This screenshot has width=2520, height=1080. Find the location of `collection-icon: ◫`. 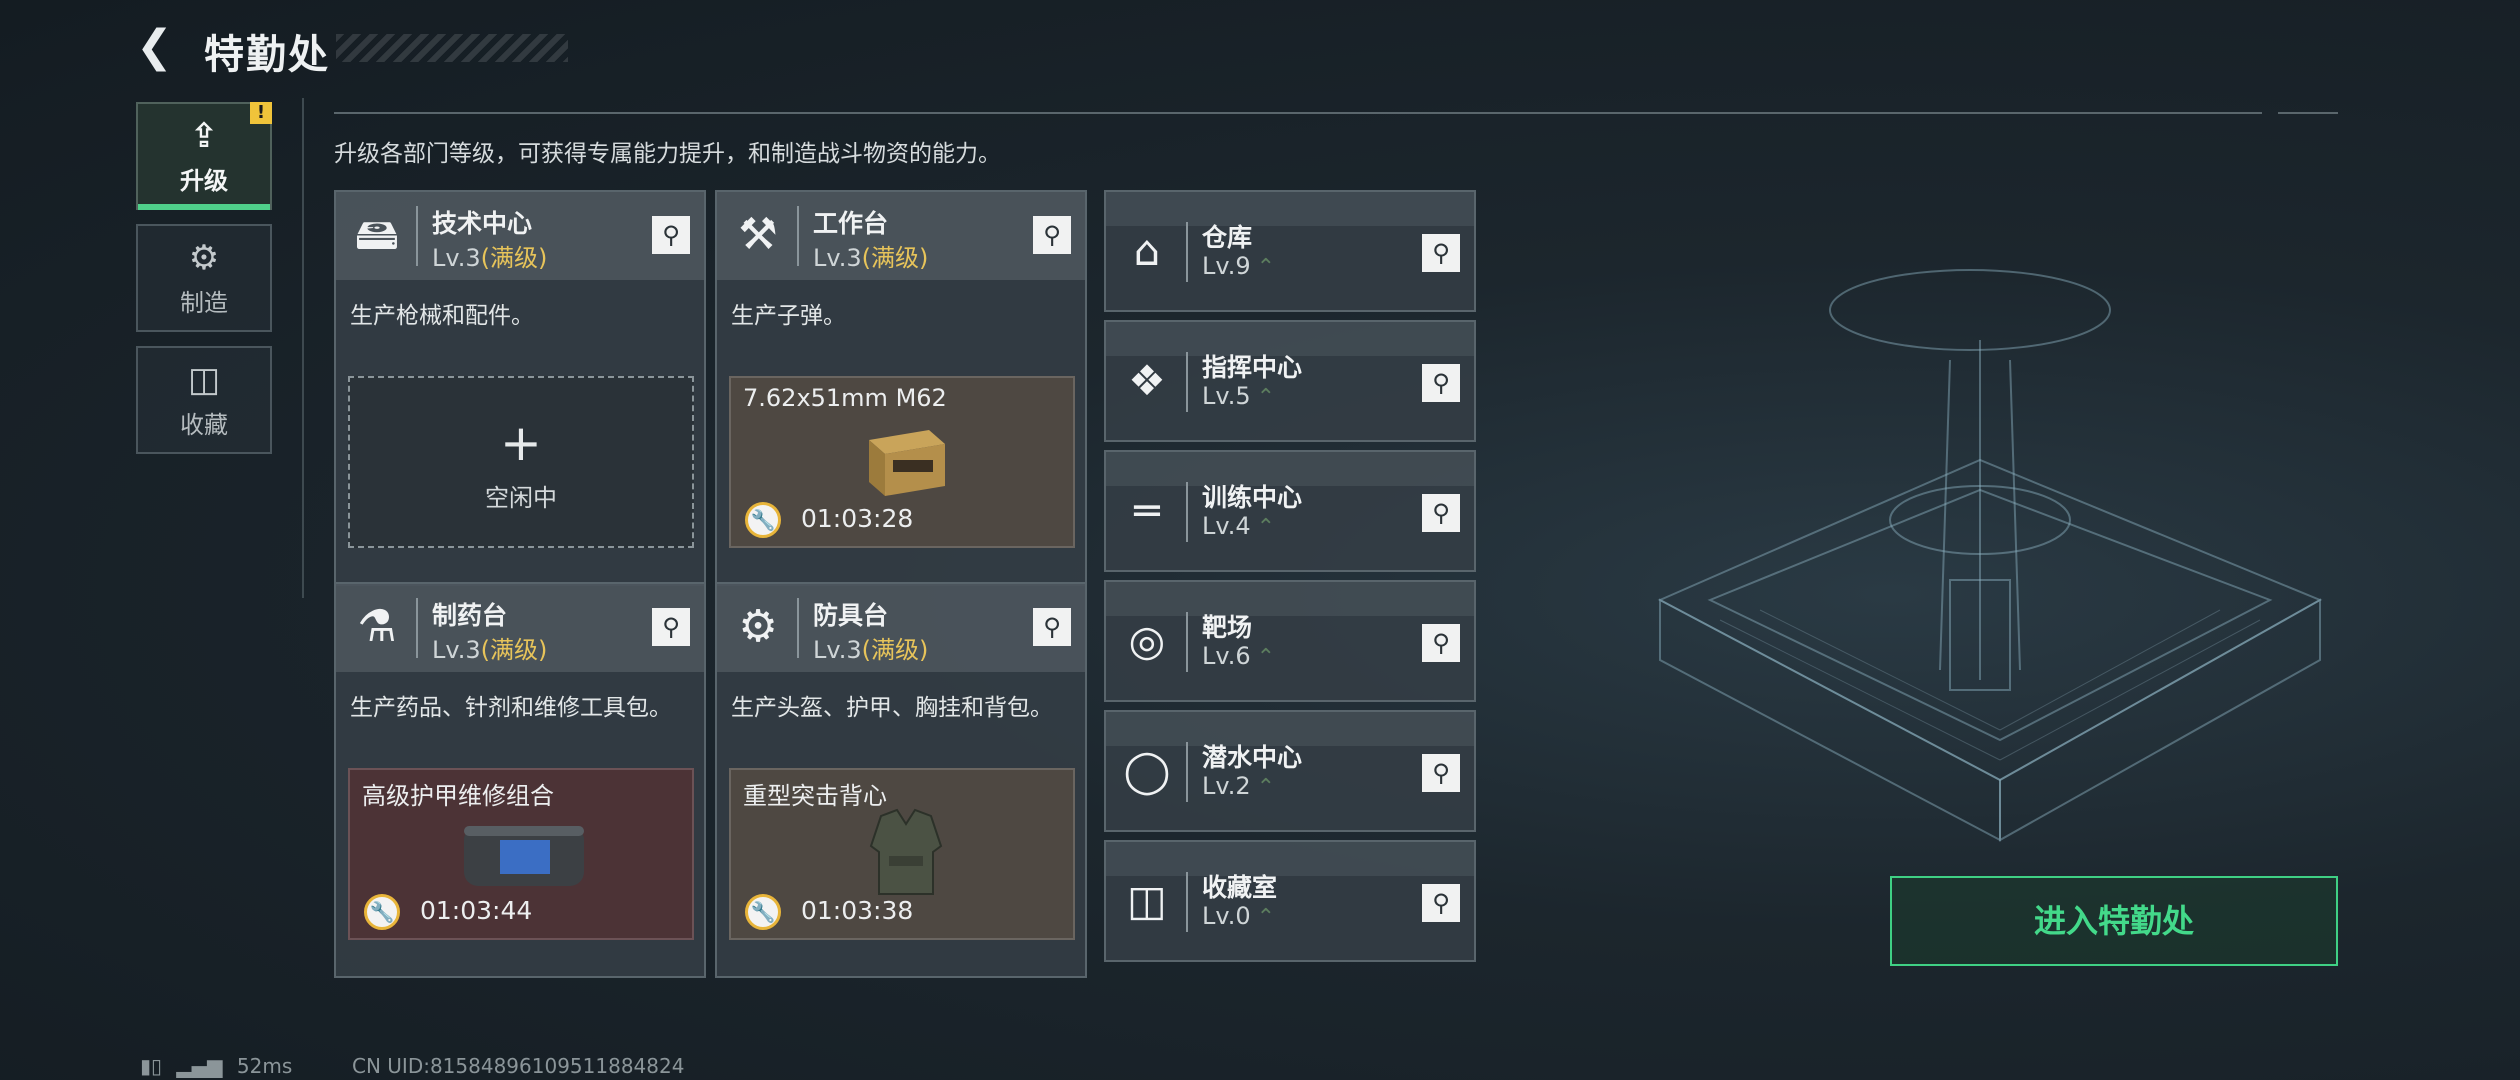

collection-icon: ◫ is located at coordinates (204, 379).